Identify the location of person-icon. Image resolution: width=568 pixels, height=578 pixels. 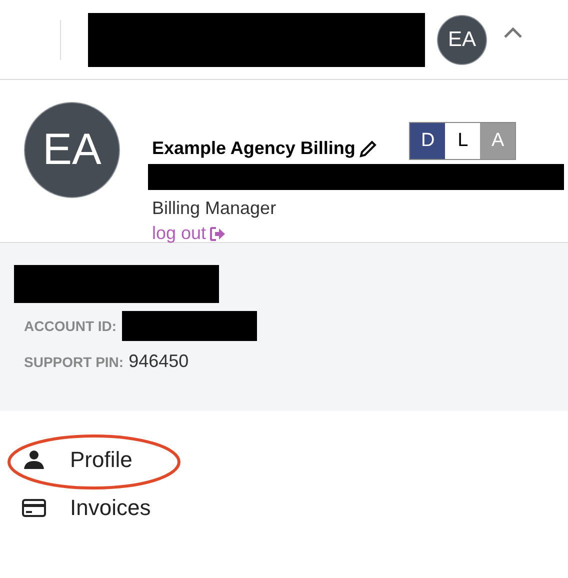
(34, 460).